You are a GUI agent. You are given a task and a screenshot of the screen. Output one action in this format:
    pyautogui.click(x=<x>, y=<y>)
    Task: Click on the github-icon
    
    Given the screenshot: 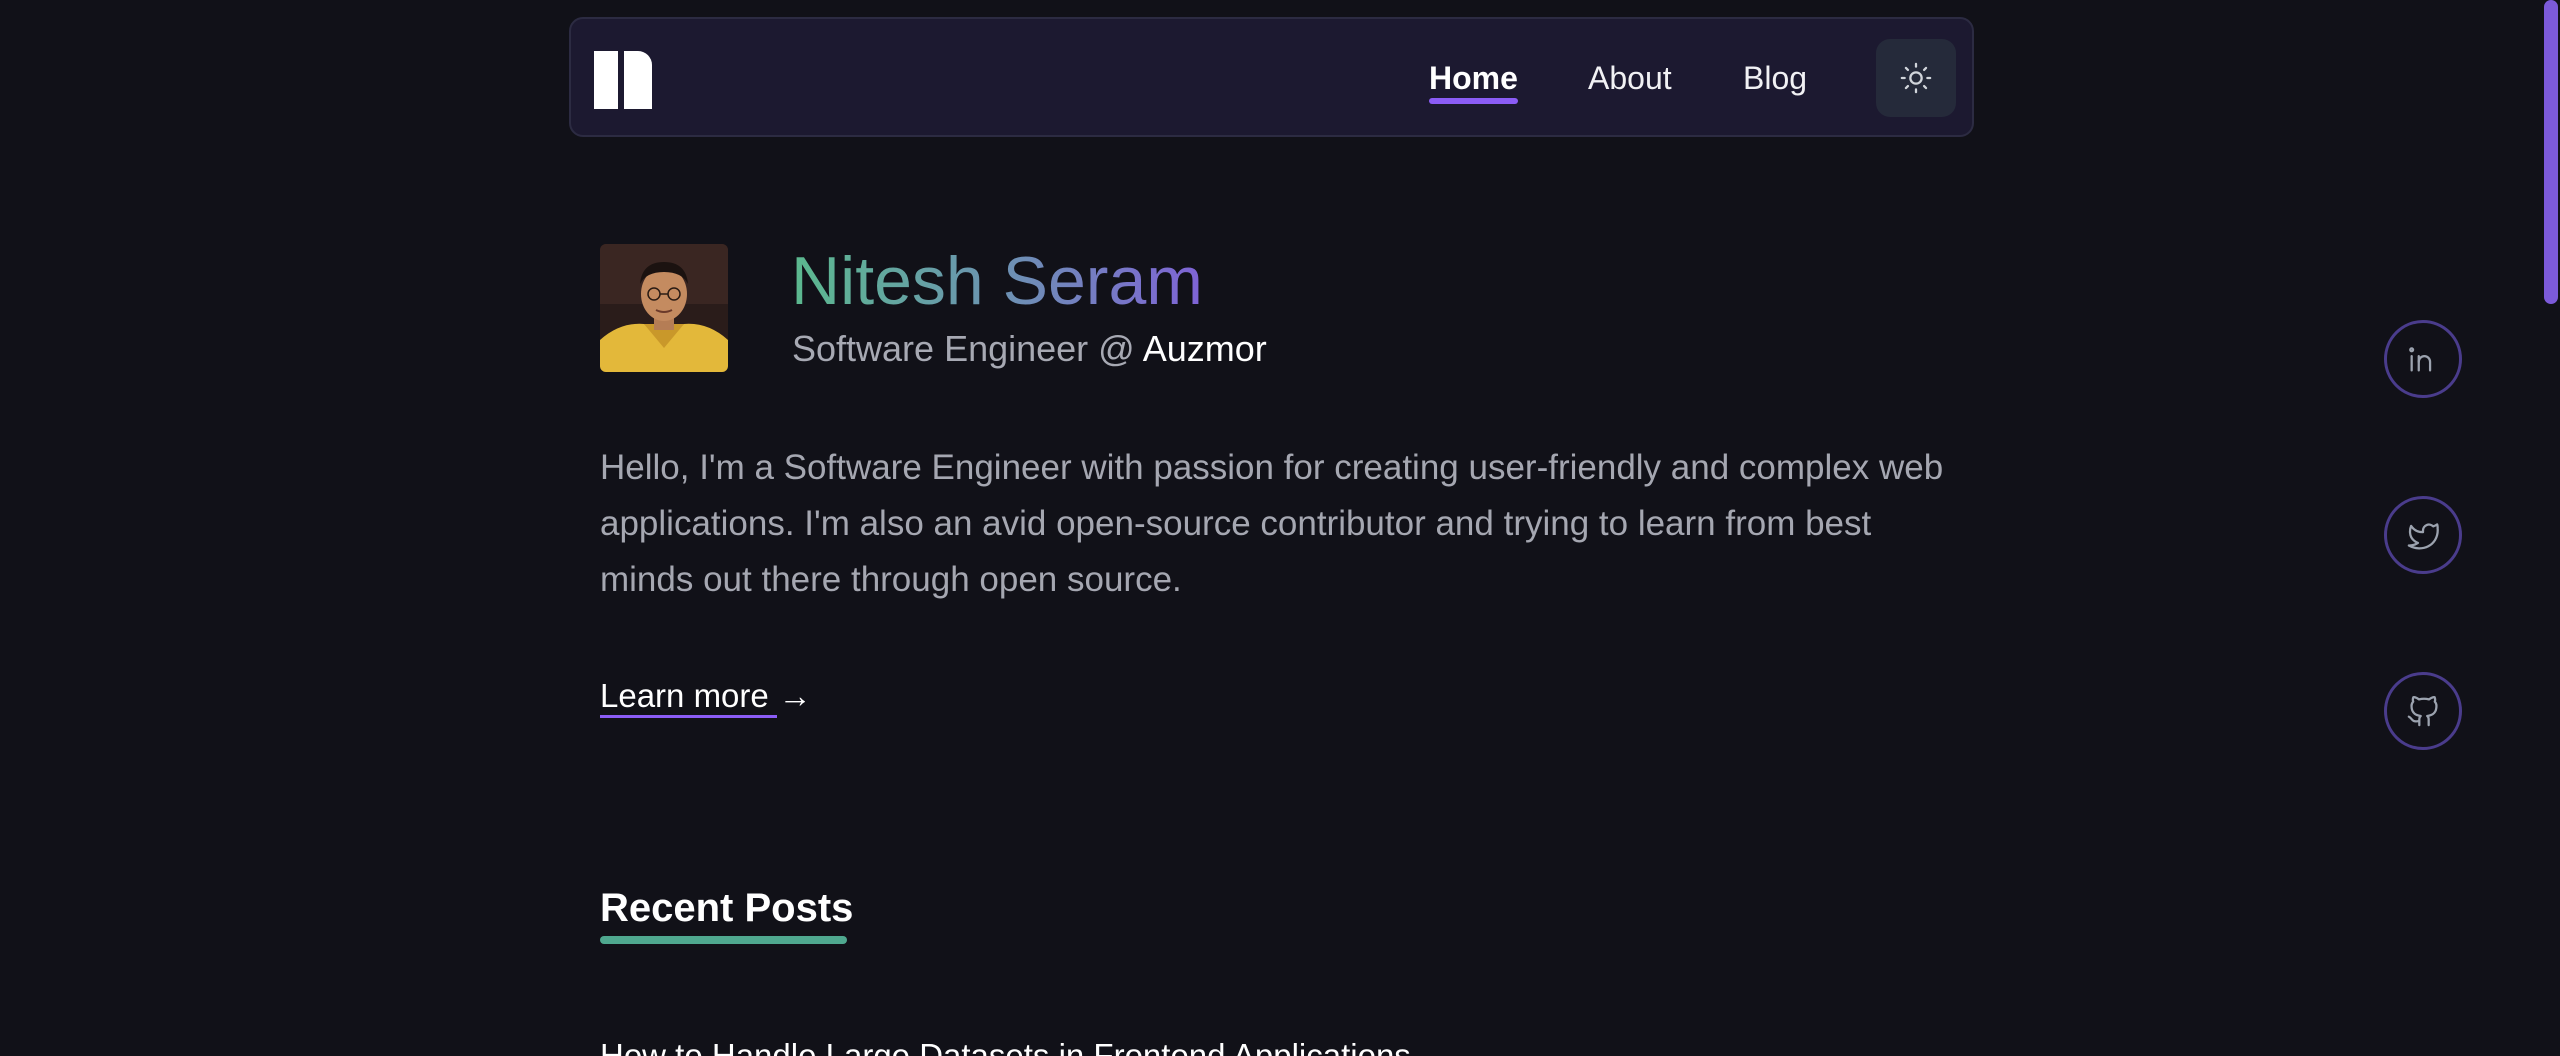 What is the action you would take?
    pyautogui.click(x=2422, y=711)
    